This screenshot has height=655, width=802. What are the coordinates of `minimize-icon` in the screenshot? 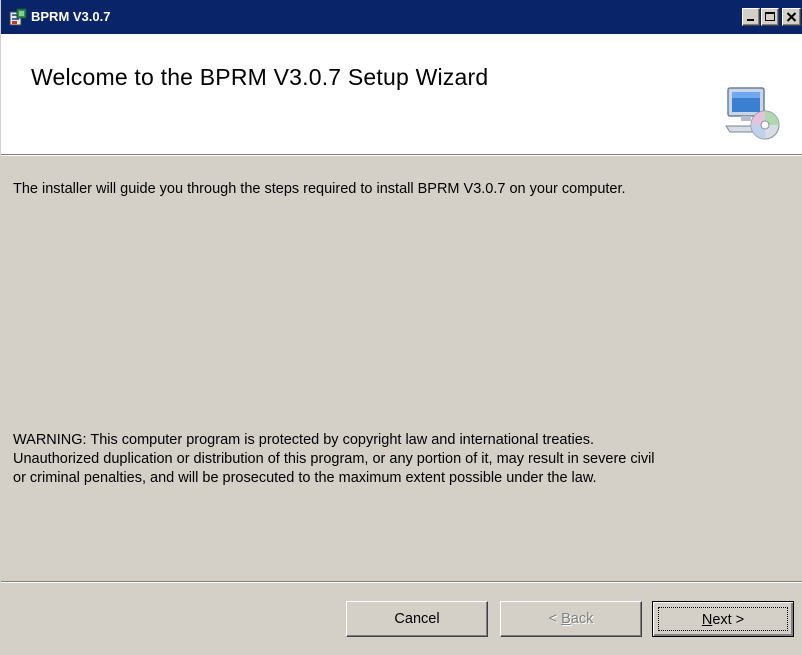 It's located at (750, 20).